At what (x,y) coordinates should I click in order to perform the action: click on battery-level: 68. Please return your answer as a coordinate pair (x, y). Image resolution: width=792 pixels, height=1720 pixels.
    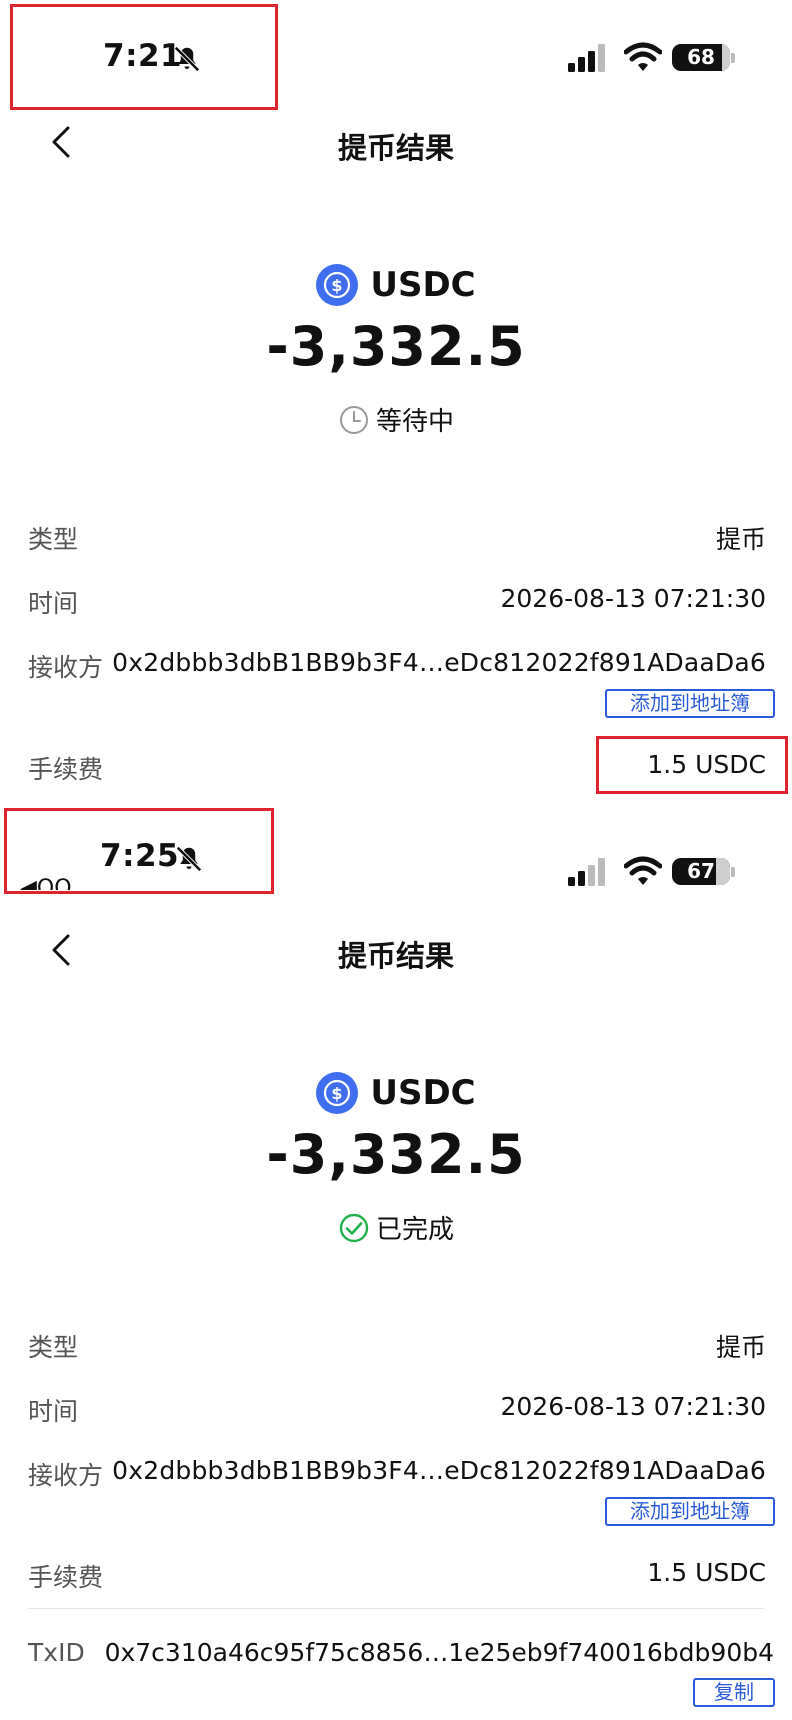
    Looking at the image, I should click on (701, 57).